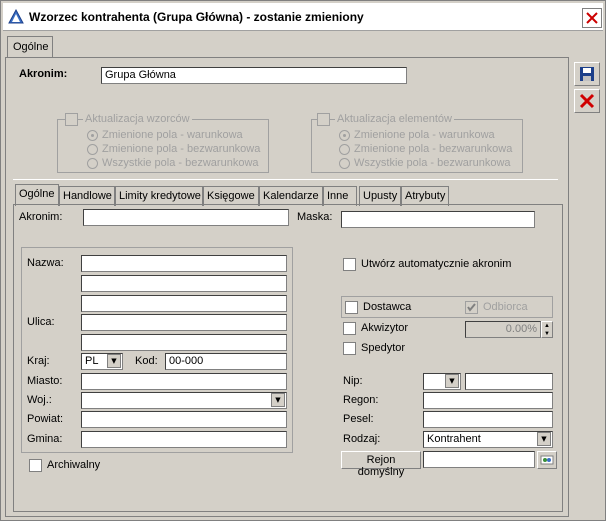  I want to click on kod-input: 00-000, so click(226, 361).